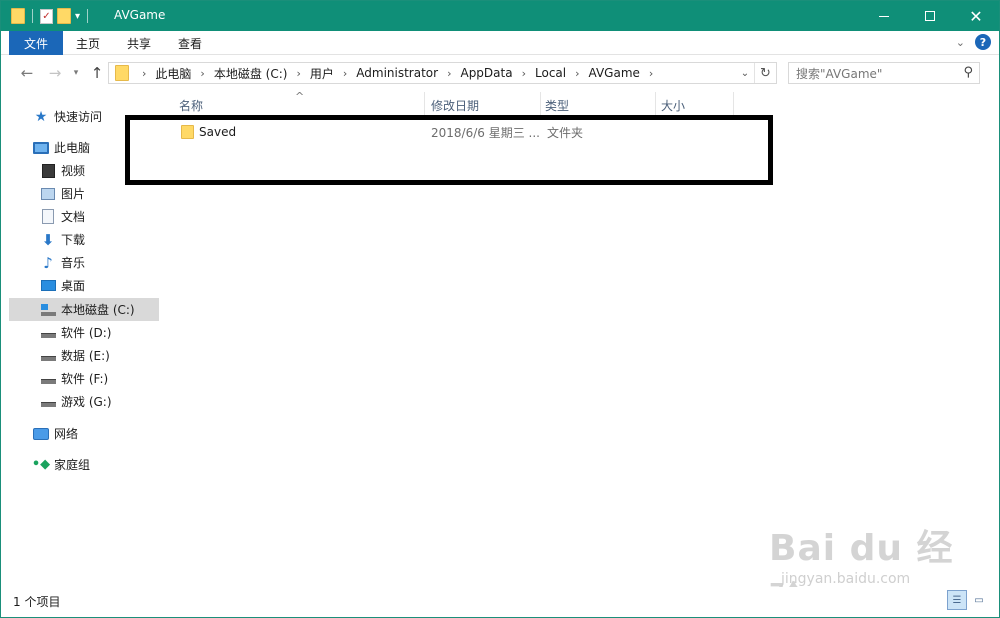  What do you see at coordinates (48, 239) in the screenshot?
I see `download-icon: ⬇` at bounding box center [48, 239].